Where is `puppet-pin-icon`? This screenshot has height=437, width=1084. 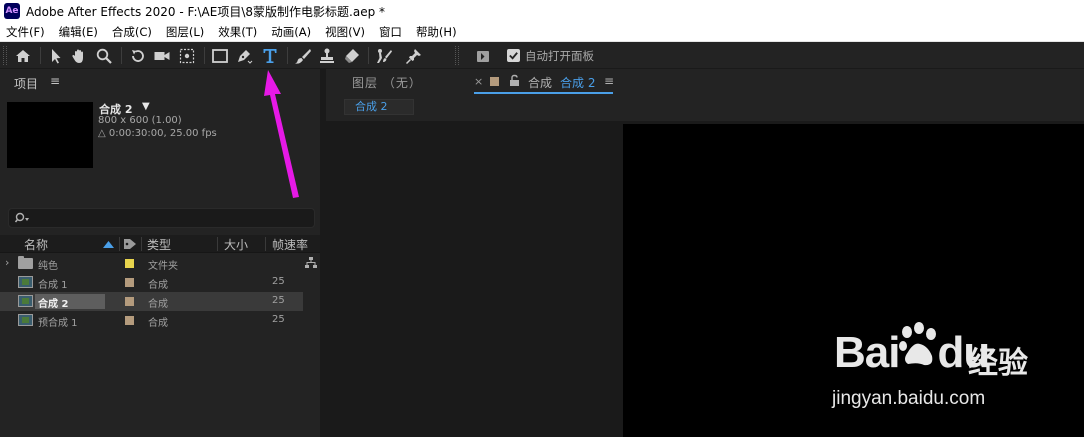 puppet-pin-icon is located at coordinates (414, 55).